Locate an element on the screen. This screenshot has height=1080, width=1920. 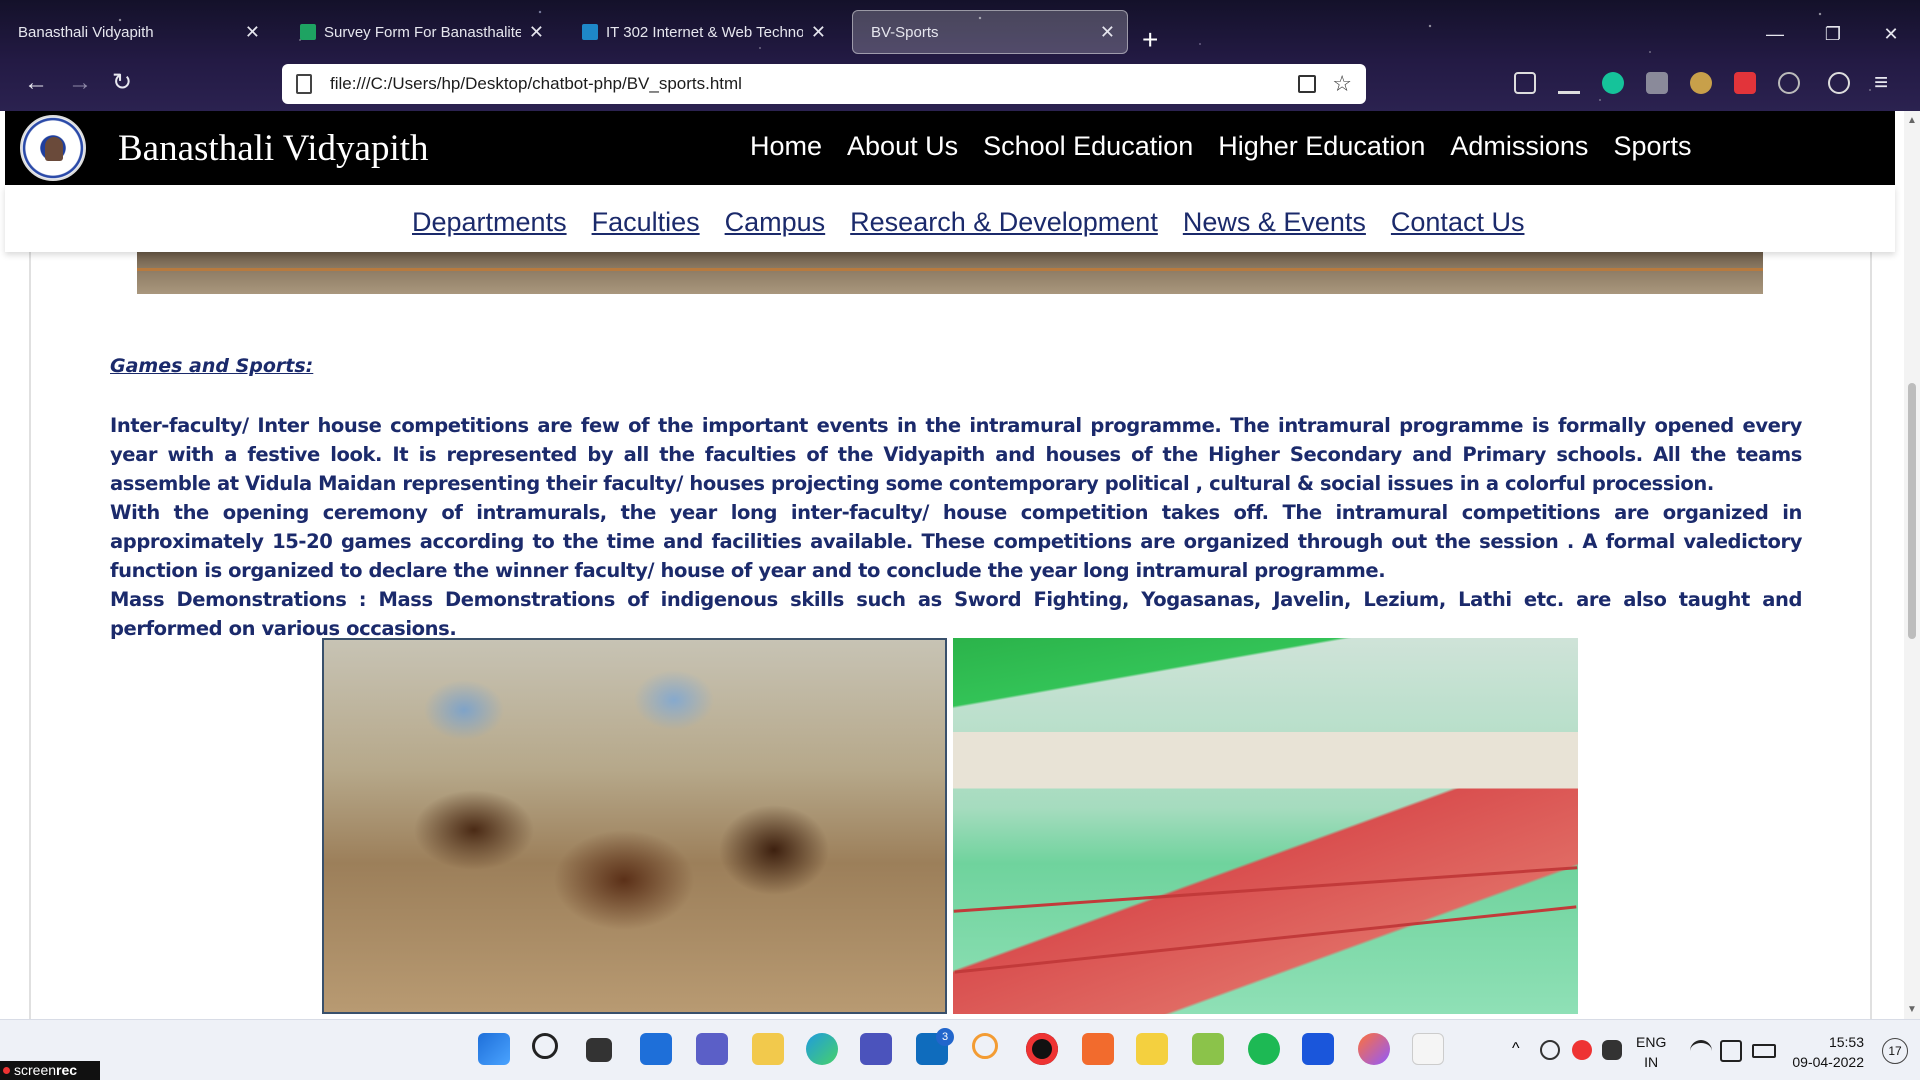
chat-icon is located at coordinates (712, 1049).